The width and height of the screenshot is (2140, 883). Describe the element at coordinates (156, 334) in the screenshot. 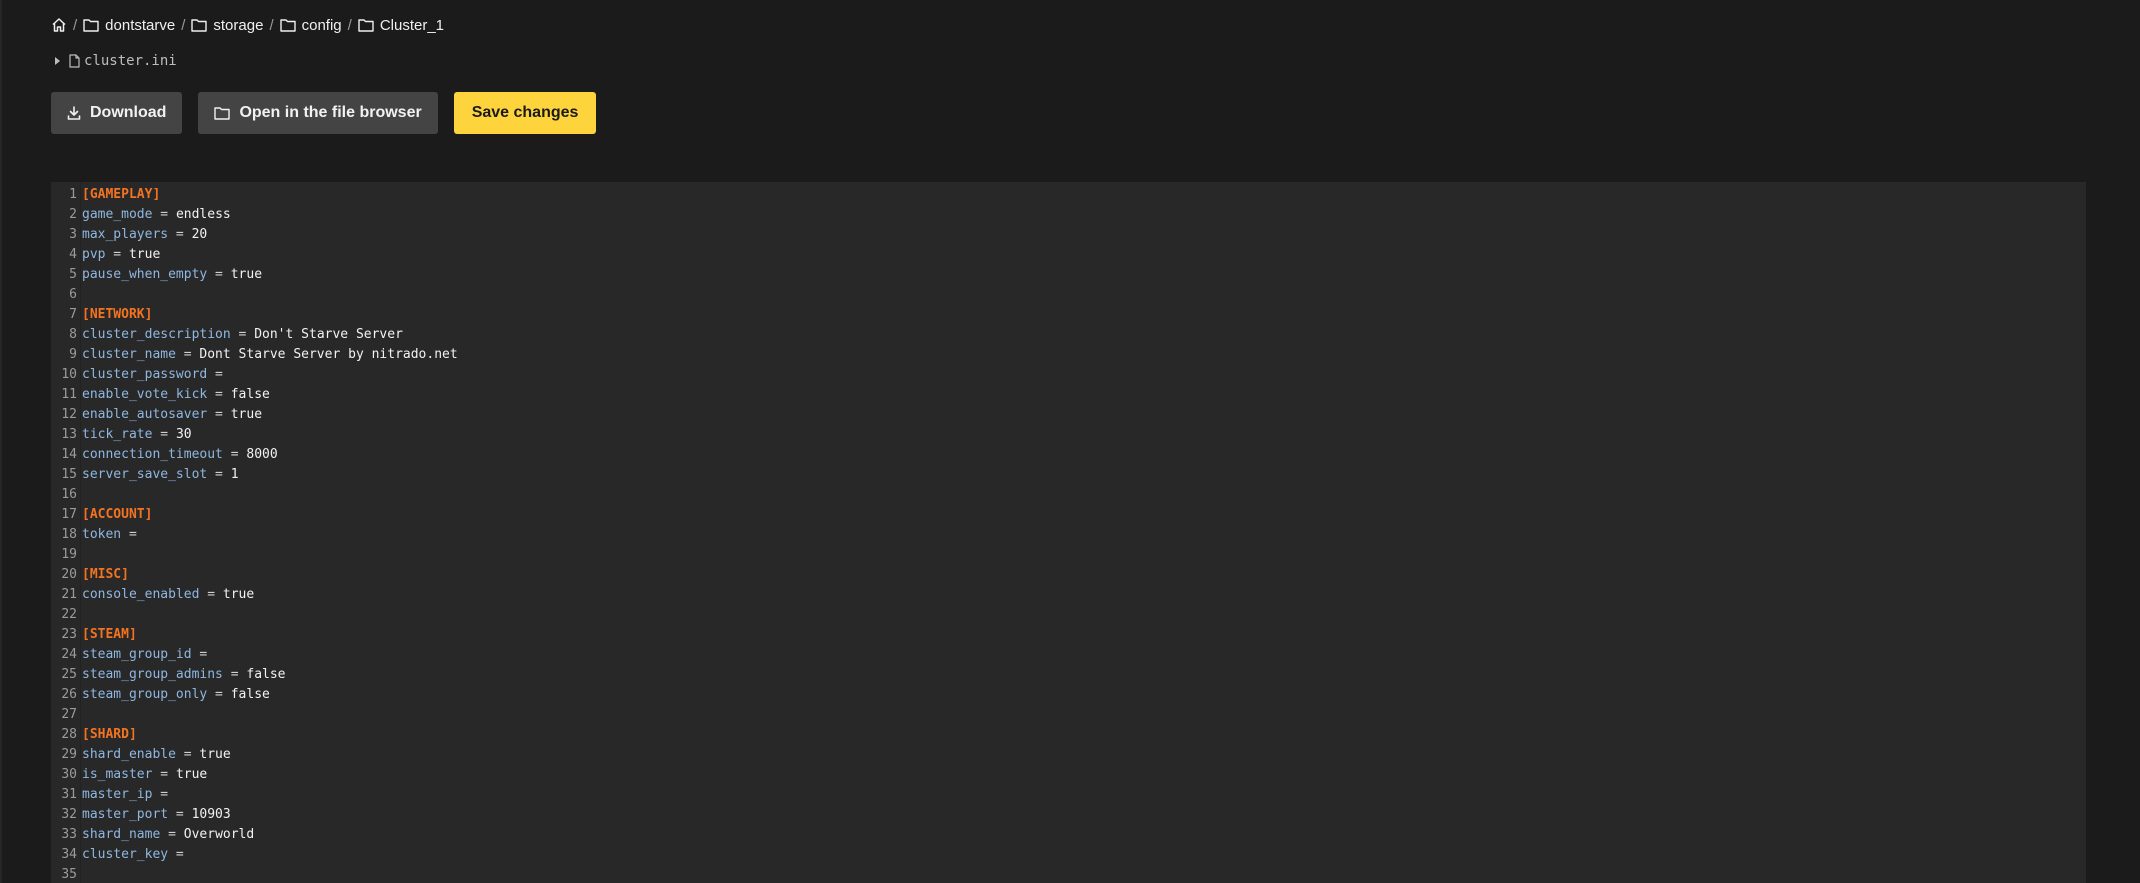

I see `ini-key: cluster_description` at that location.